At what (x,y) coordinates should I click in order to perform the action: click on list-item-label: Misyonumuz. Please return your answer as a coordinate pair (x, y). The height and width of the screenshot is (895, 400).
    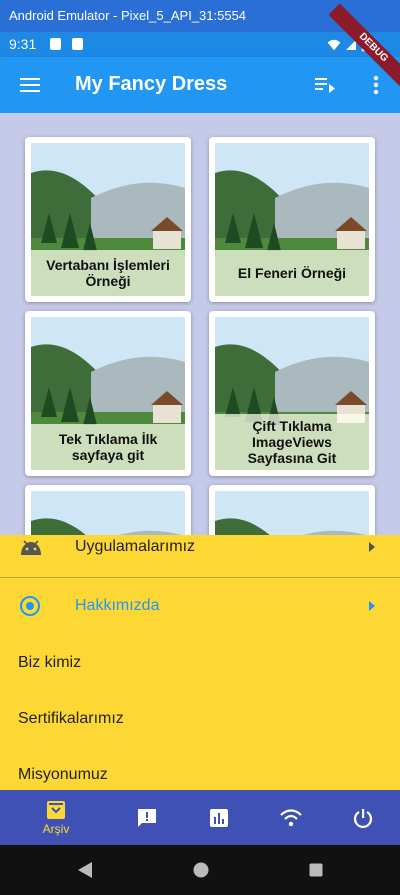
    Looking at the image, I should click on (63, 774).